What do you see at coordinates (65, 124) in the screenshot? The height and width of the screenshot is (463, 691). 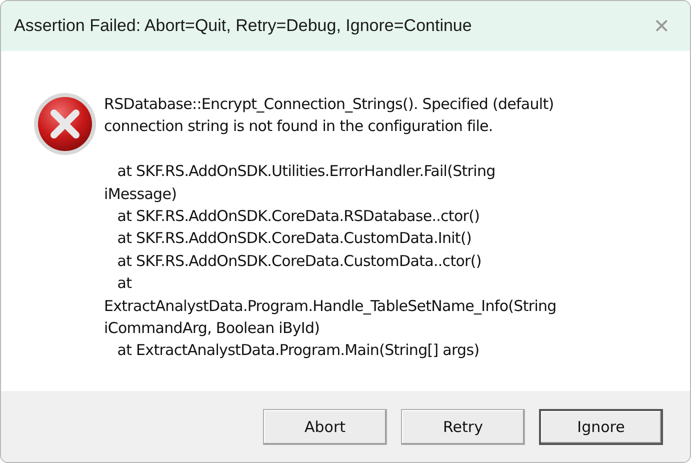 I see `error-icon` at bounding box center [65, 124].